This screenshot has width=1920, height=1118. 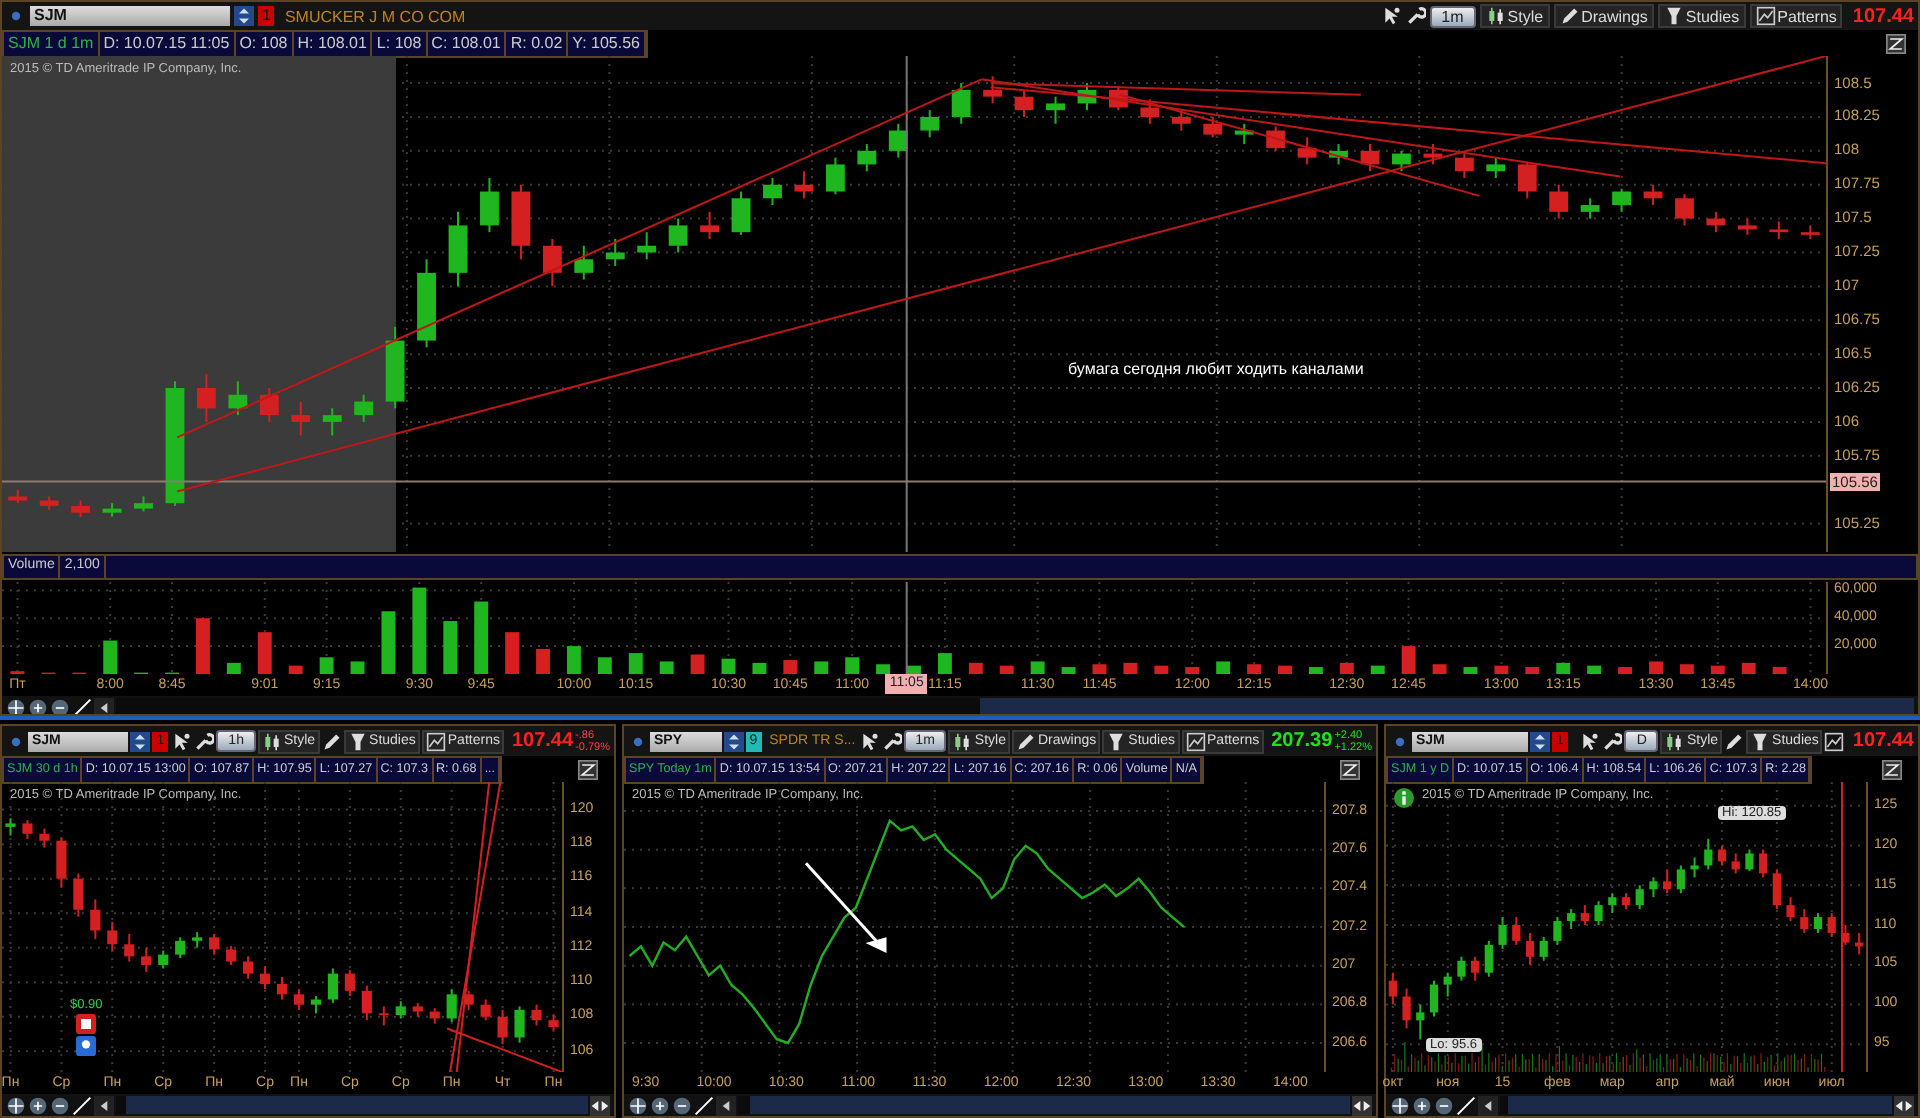 I want to click on drawings-button: Drawings, so click(x=1603, y=16).